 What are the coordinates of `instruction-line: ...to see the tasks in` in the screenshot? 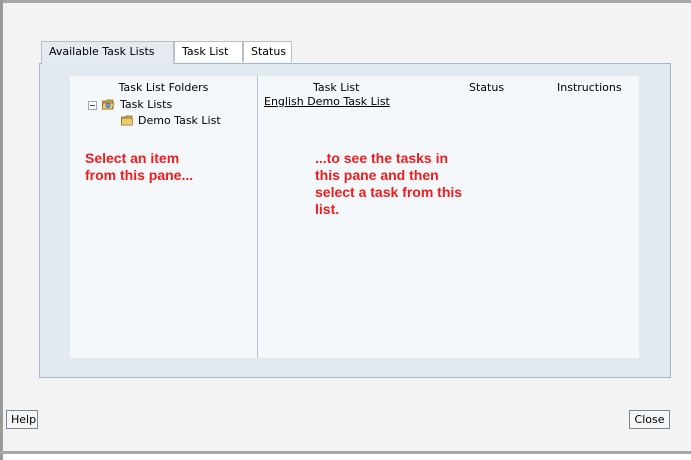 It's located at (382, 158).